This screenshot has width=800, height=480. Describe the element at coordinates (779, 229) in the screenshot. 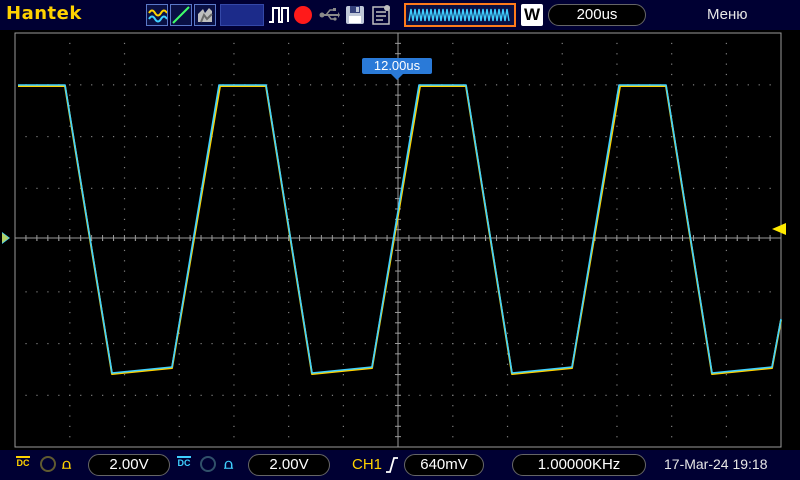

I see `trigger-level-marker` at that location.